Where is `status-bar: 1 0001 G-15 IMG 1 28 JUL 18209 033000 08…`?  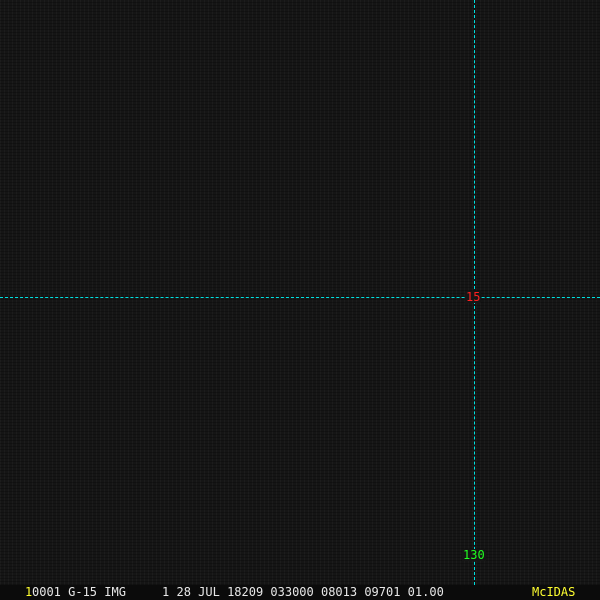
status-bar: 1 0001 G-15 IMG 1 28 JUL 18209 033000 08… is located at coordinates (300, 592).